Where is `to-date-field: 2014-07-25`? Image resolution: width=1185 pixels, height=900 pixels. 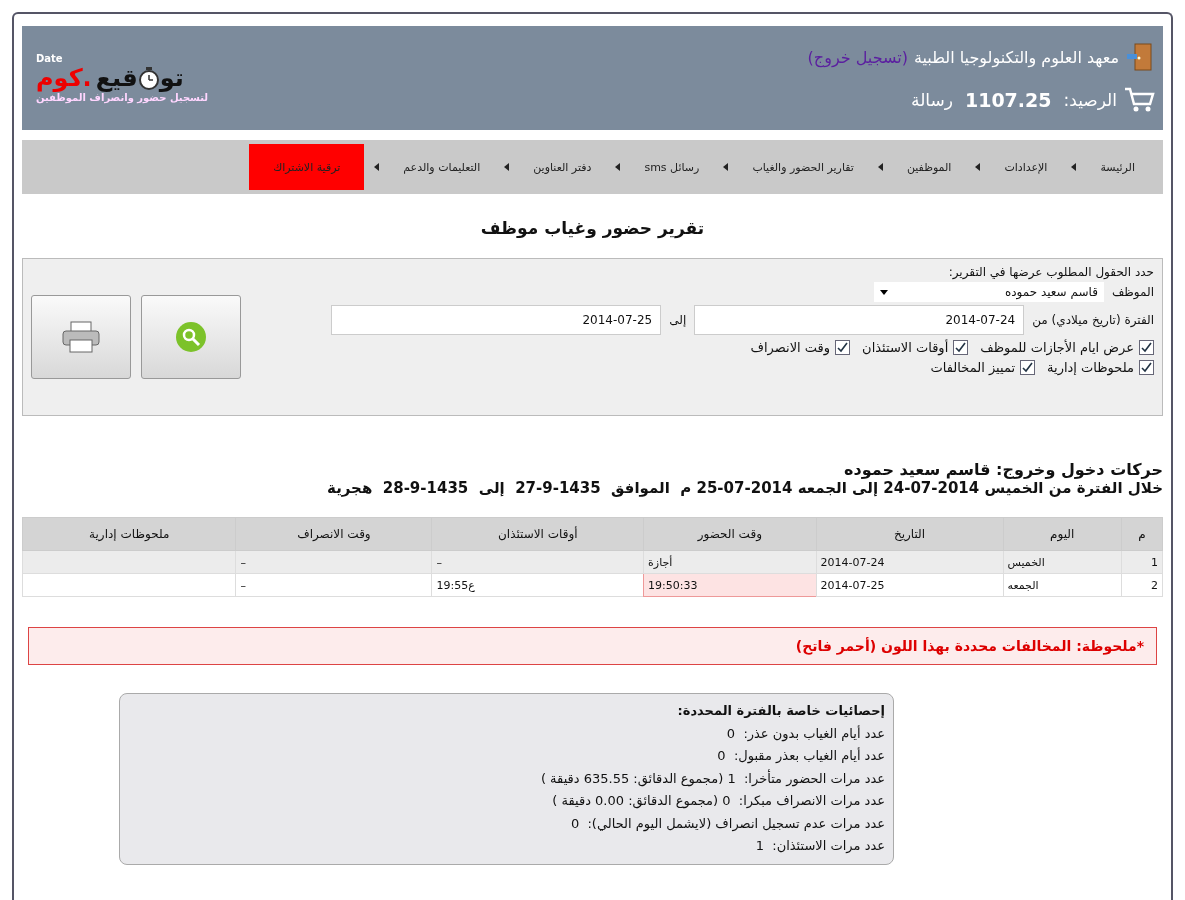 to-date-field: 2014-07-25 is located at coordinates (496, 320).